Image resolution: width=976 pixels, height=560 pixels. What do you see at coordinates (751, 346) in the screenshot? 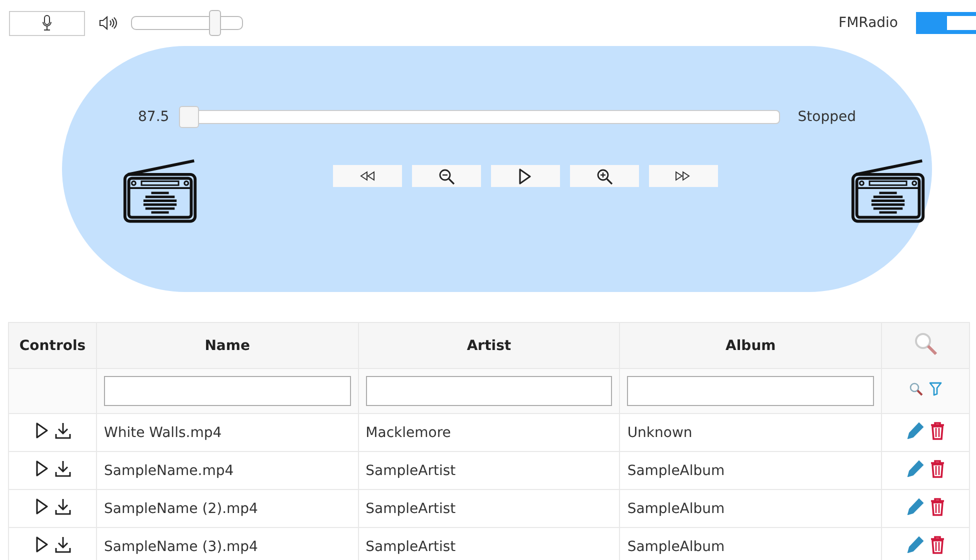
I see `column-header: Album` at bounding box center [751, 346].